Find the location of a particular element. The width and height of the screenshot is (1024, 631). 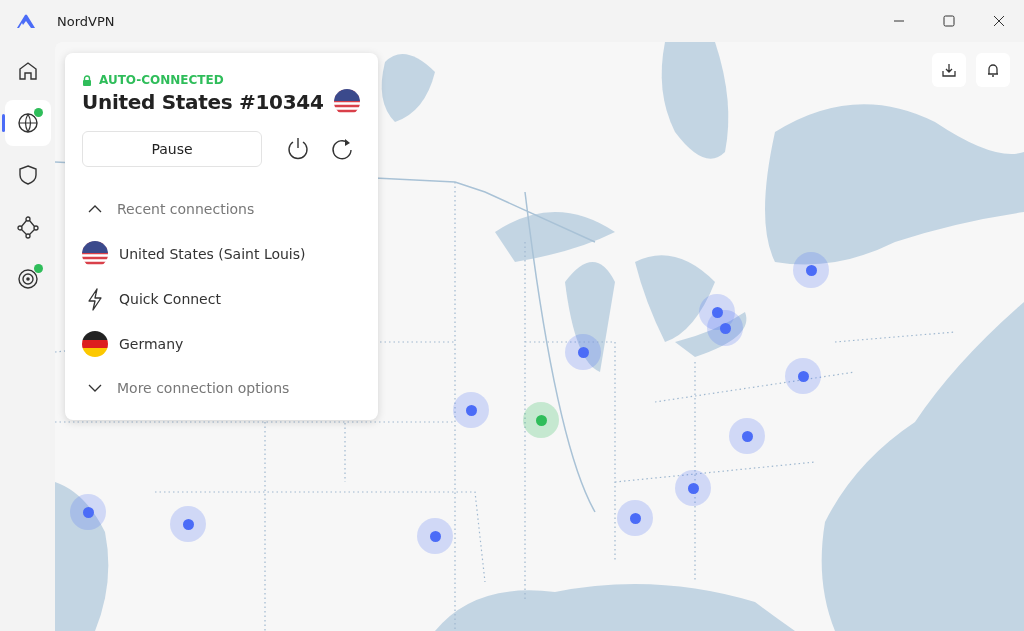

recent-connection-item: Germany is located at coordinates (221, 343).